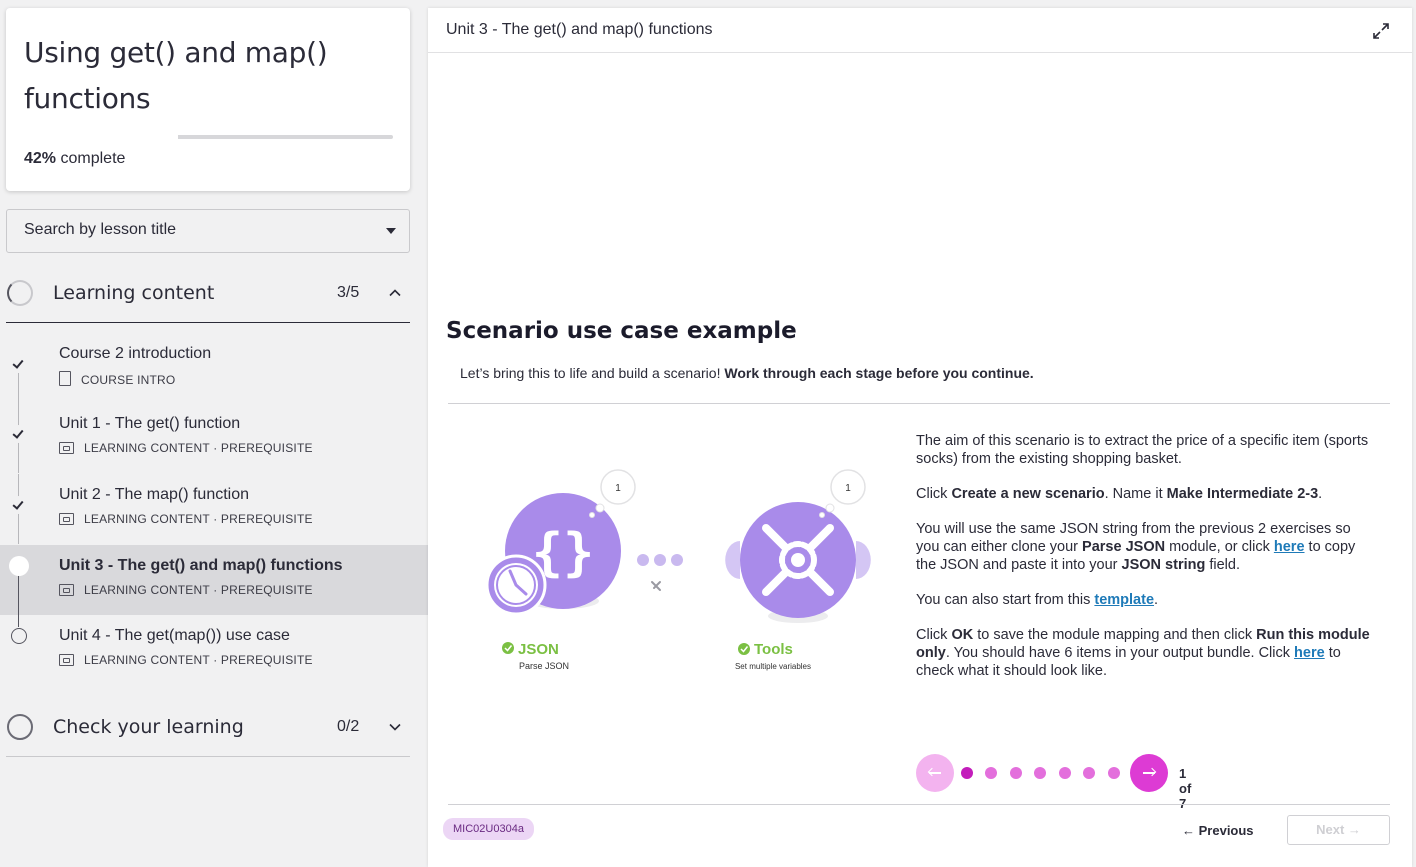 Image resolution: width=1416 pixels, height=867 pixels. What do you see at coordinates (348, 292) in the screenshot?
I see `section-count: 3/5` at bounding box center [348, 292].